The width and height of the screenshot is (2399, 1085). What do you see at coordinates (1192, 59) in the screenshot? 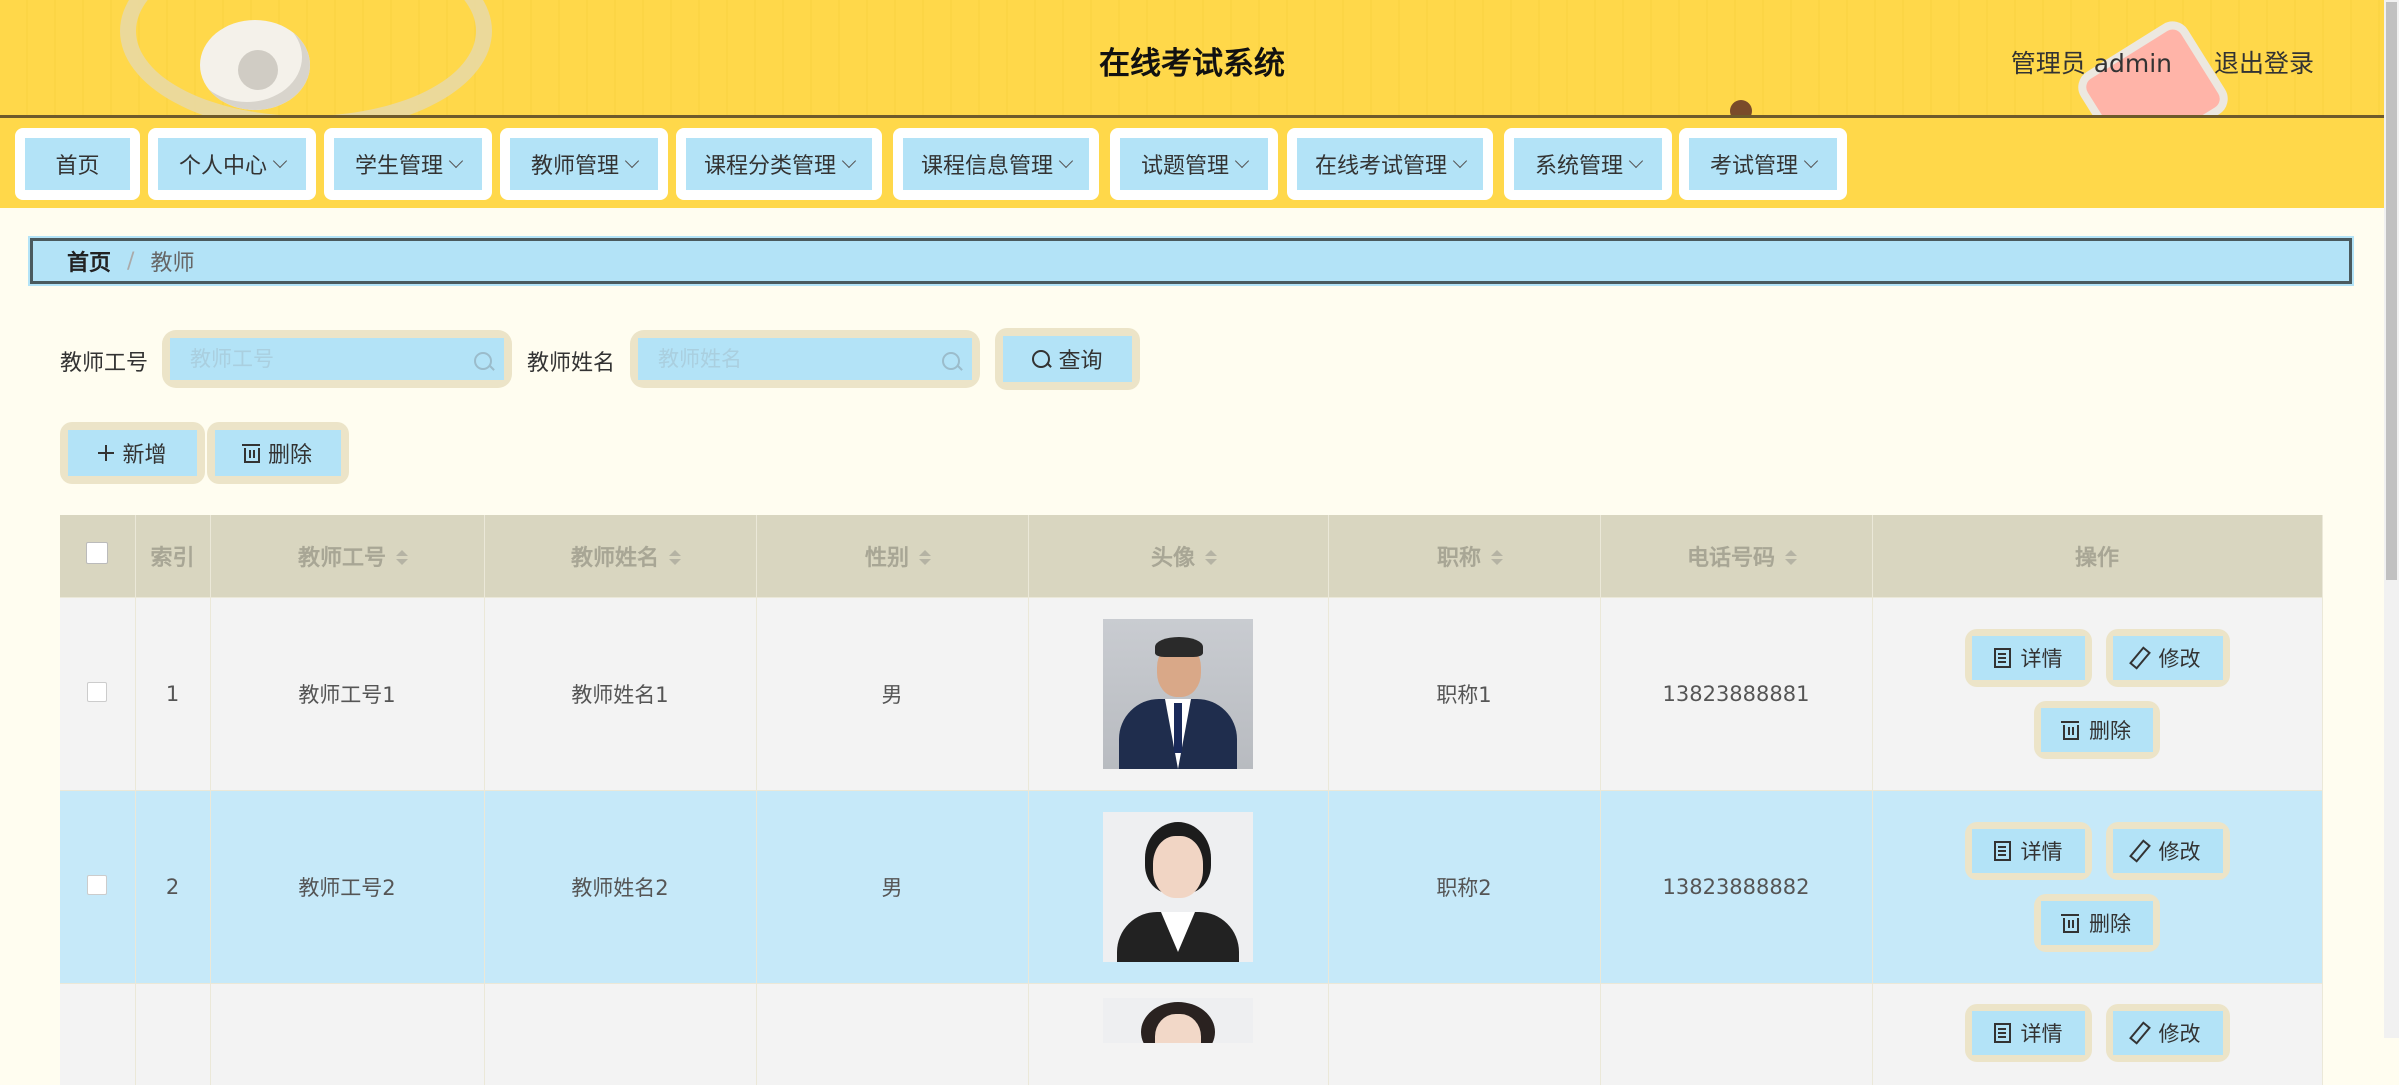
I see `header-bar: 在线考试系统 管理员 admin 退出登录` at bounding box center [1192, 59].